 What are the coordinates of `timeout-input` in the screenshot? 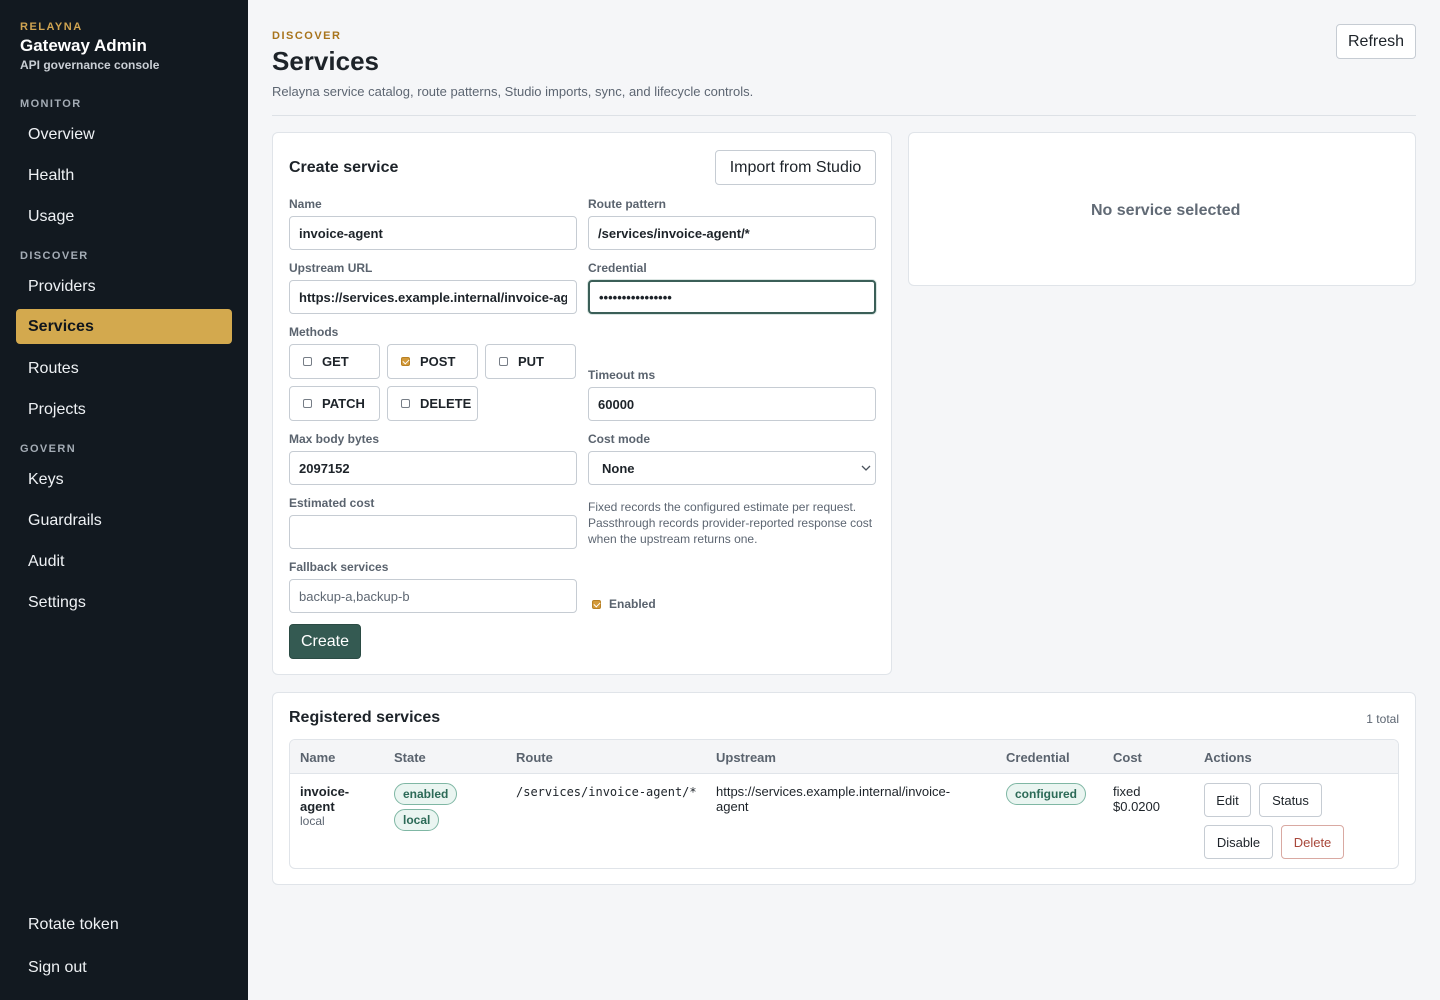 It's located at (732, 404).